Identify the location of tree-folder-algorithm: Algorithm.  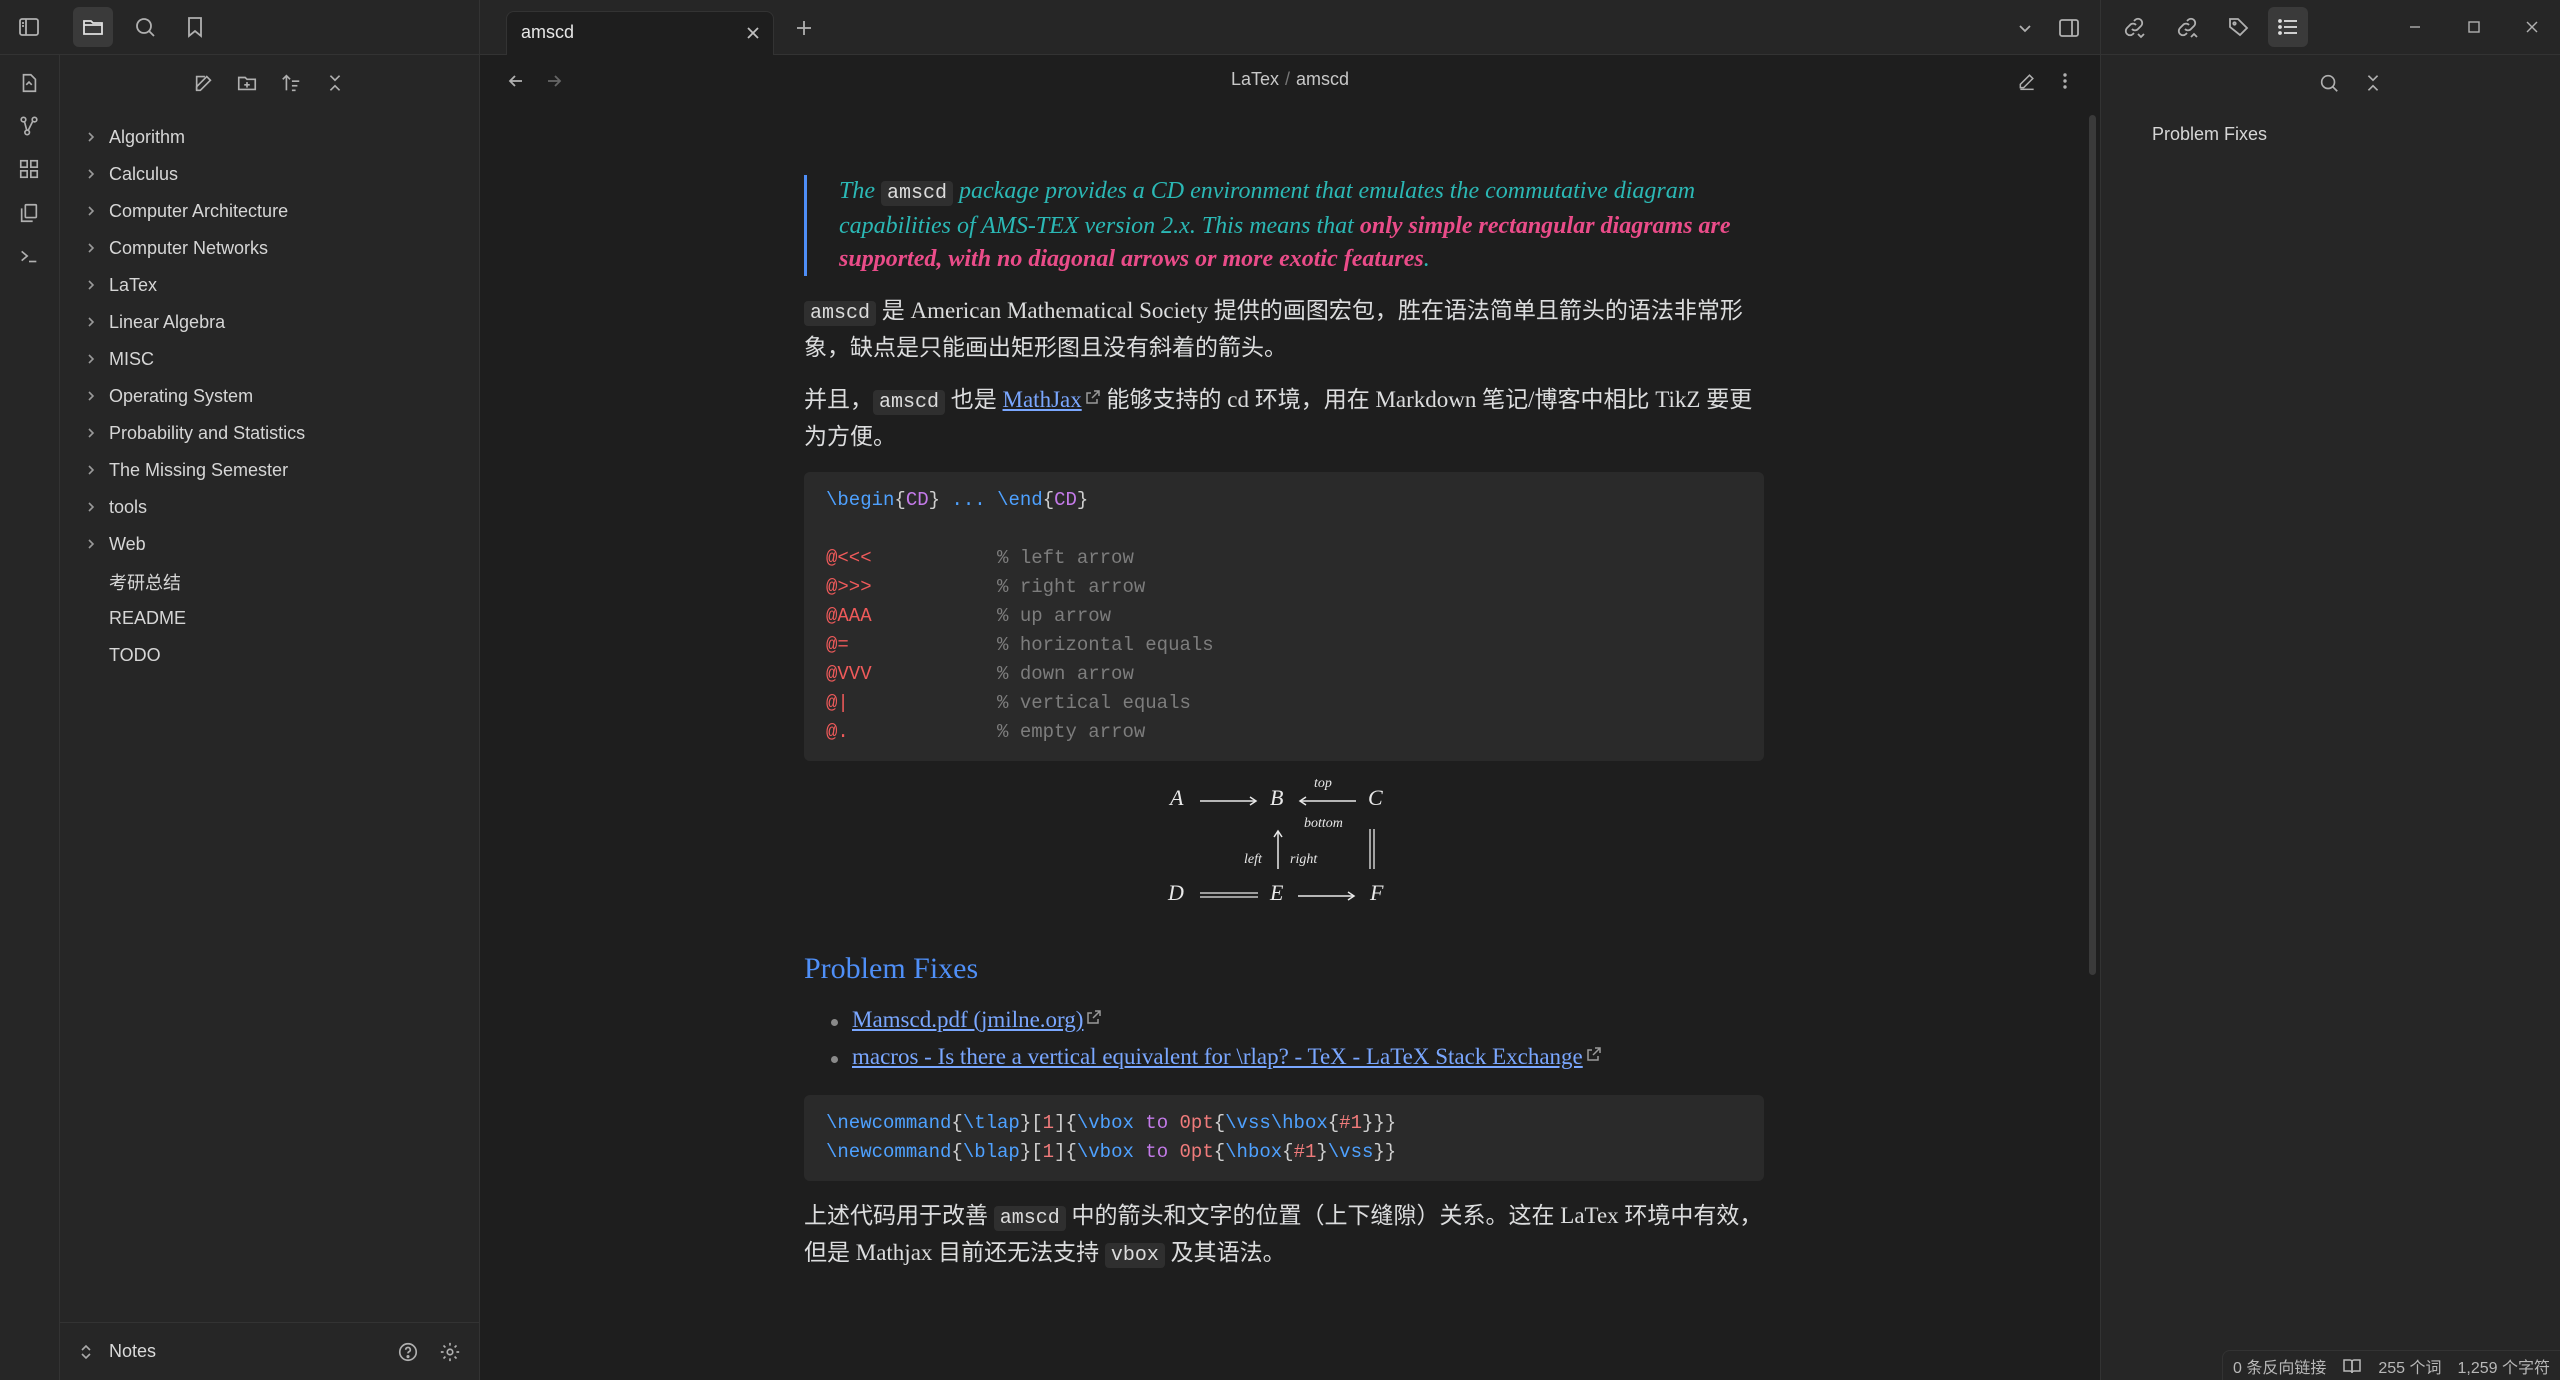
(270, 137).